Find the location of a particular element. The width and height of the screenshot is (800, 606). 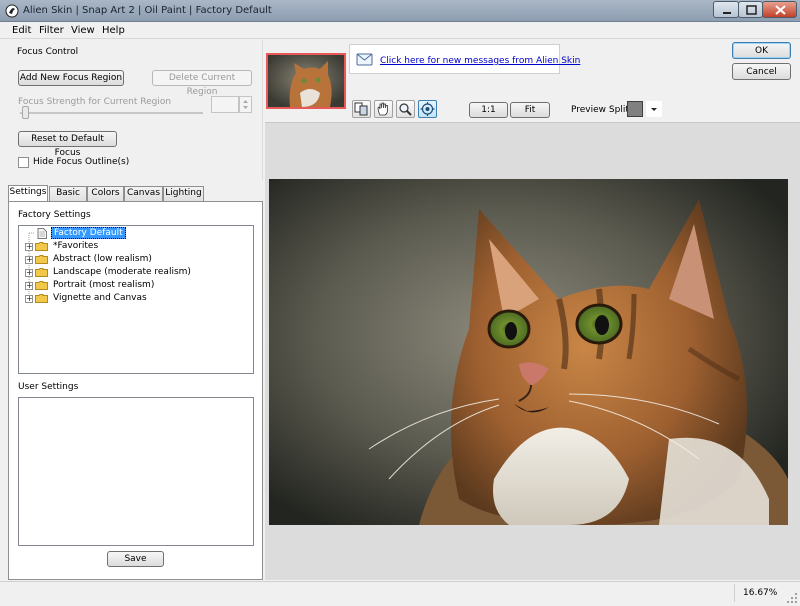

save-button: Save is located at coordinates (135, 559).